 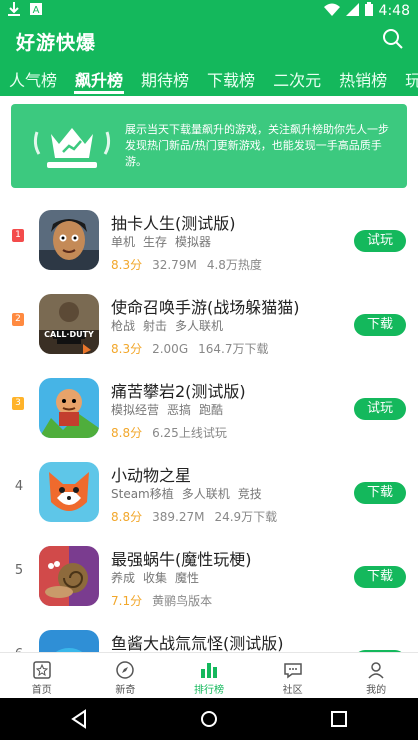 I want to click on app-bar: 好游快爆, so click(x=209, y=40).